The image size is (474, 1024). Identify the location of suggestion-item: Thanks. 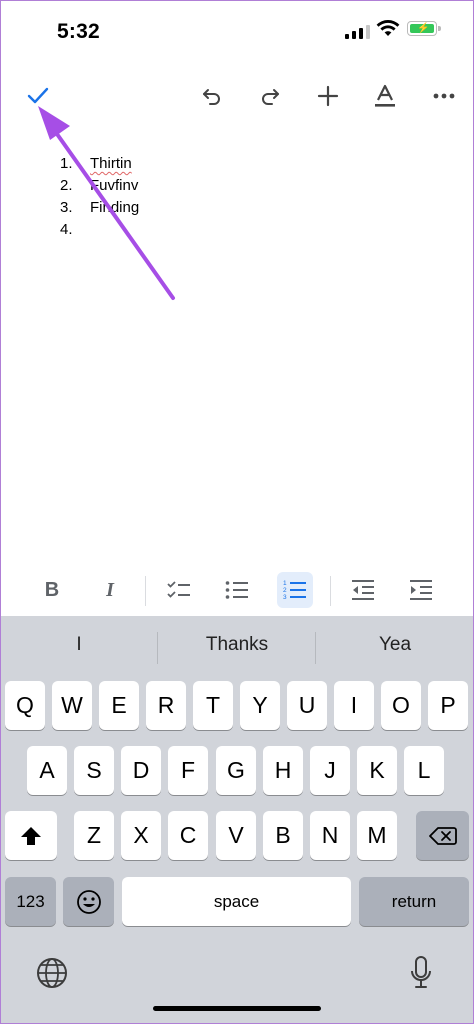
(237, 645).